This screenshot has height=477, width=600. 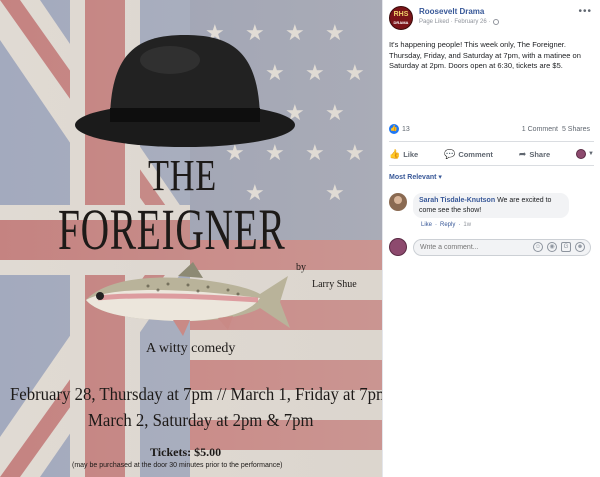 What do you see at coordinates (334, 284) in the screenshot?
I see `author-name: Larry Shue` at bounding box center [334, 284].